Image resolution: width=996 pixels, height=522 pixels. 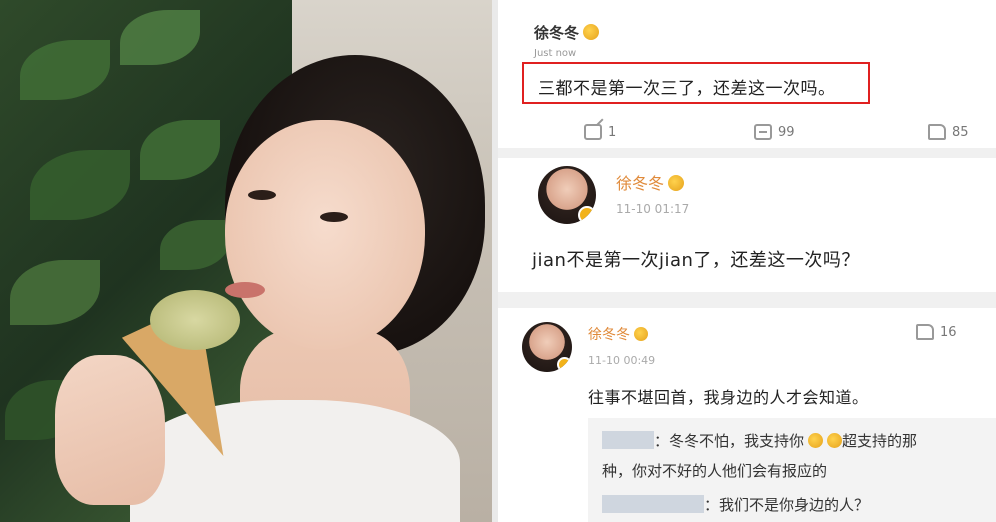 What do you see at coordinates (960, 132) in the screenshot?
I see `like-count: 85` at bounding box center [960, 132].